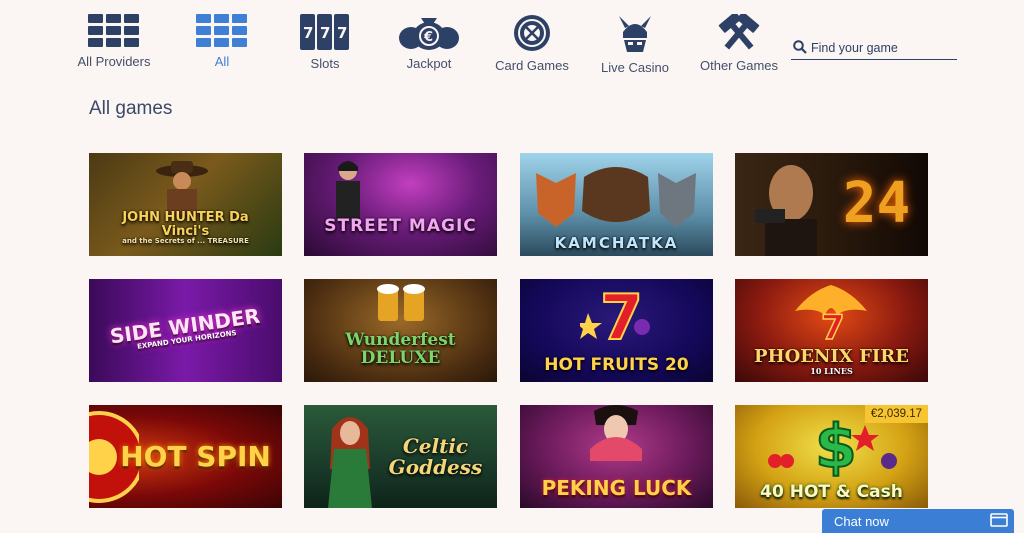 The width and height of the screenshot is (1024, 533). Describe the element at coordinates (222, 61) in the screenshot. I see `category-label: All` at that location.